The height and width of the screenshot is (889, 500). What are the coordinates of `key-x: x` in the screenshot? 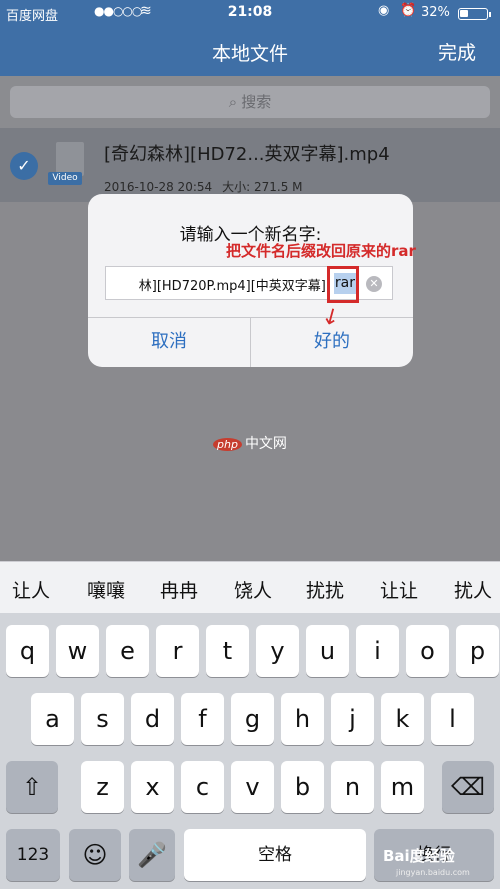 It's located at (152, 787).